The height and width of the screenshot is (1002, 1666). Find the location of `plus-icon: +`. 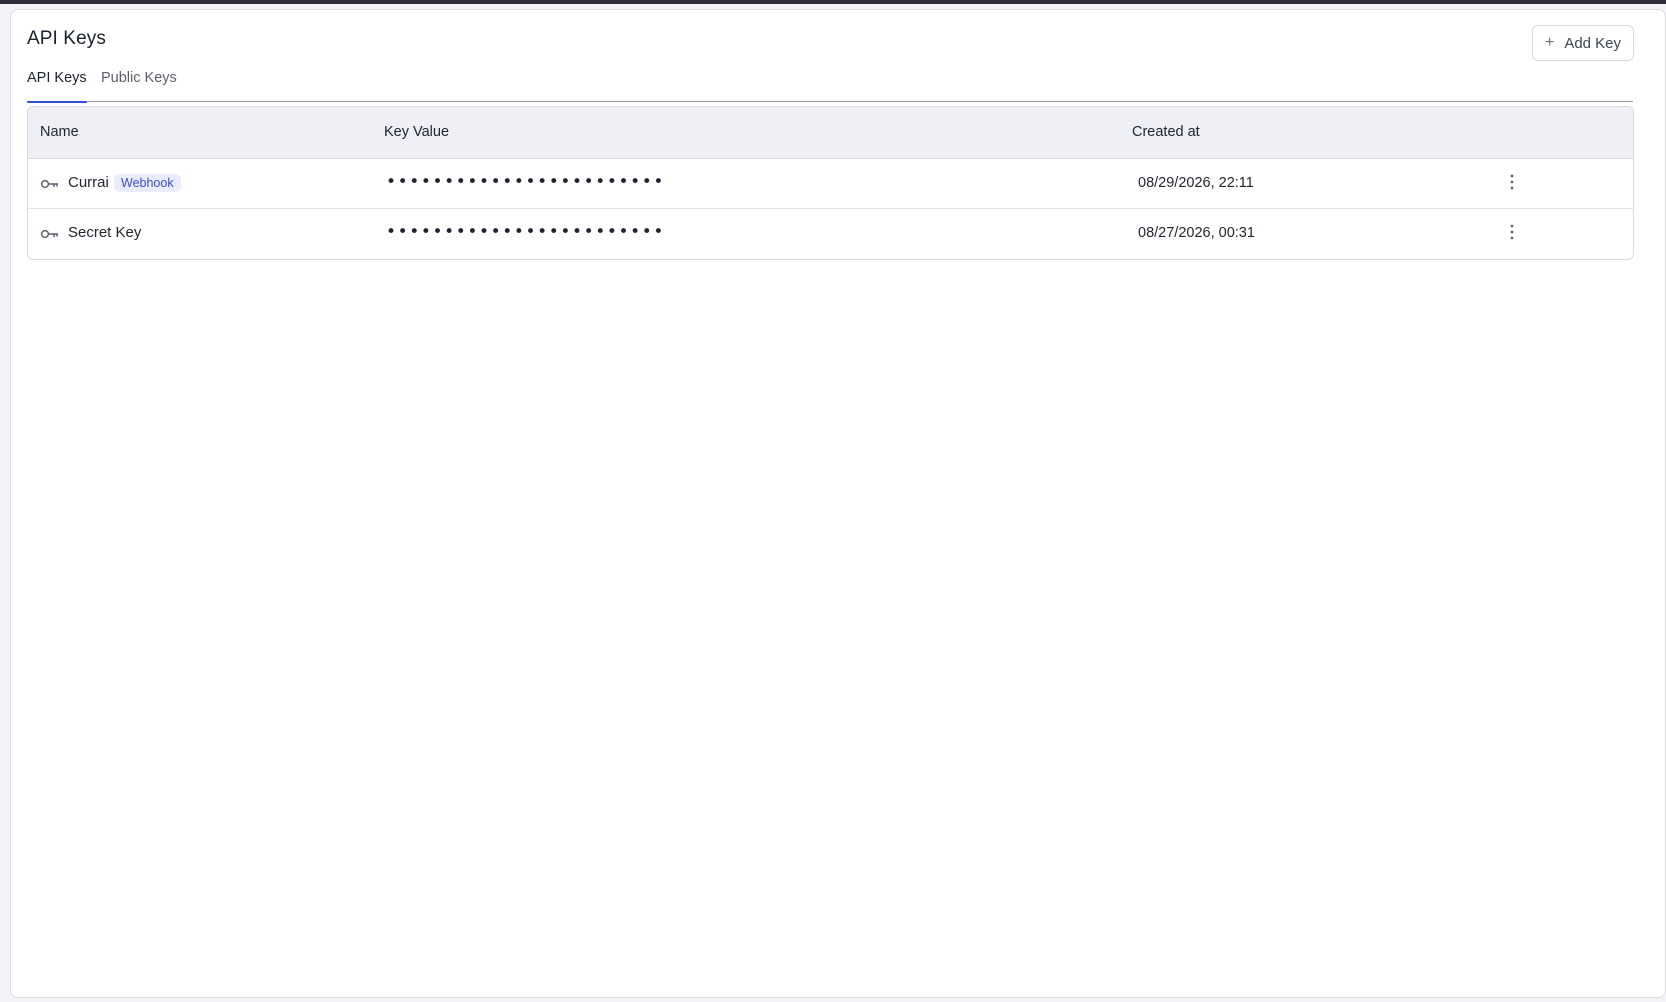

plus-icon: + is located at coordinates (1549, 42).